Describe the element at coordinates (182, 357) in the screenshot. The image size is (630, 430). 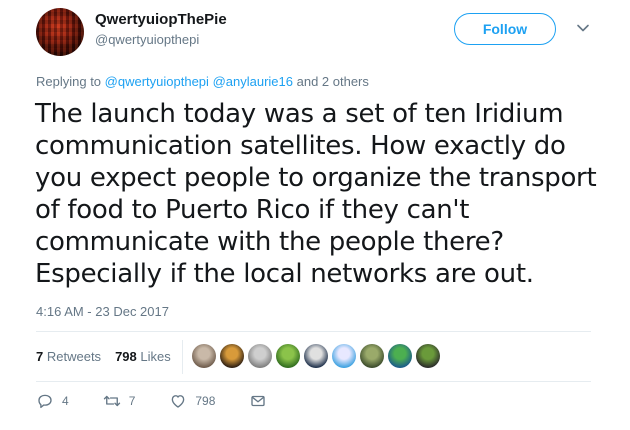
I see `stats-separator` at that location.